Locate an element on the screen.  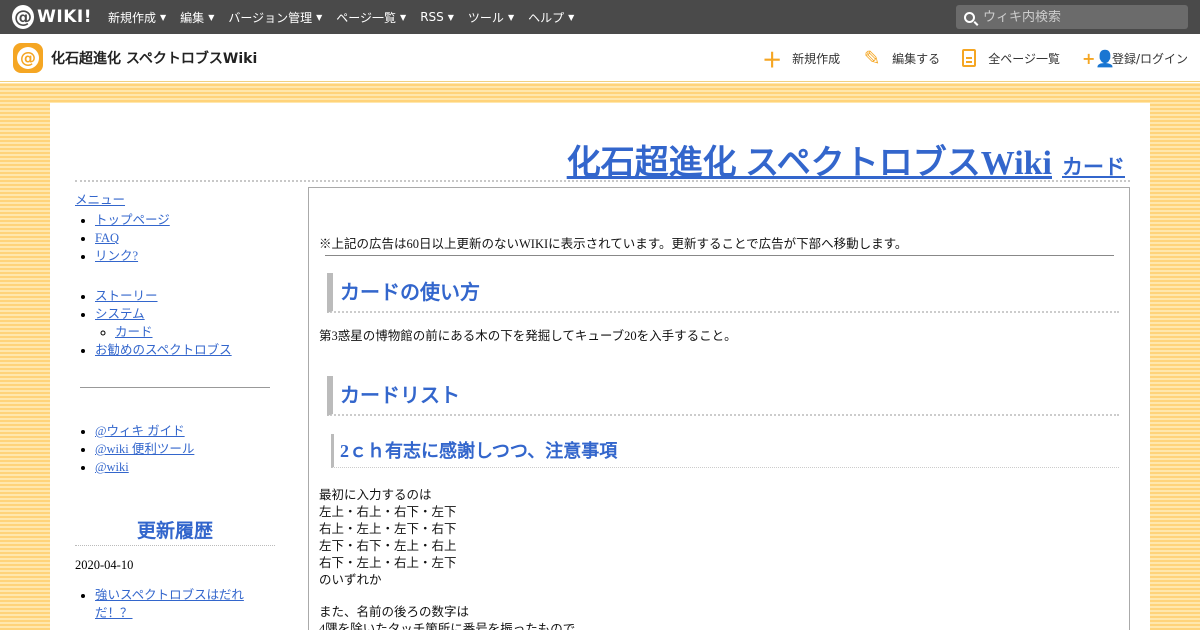
menu-group-1: トップページ FAQ リンク? is located at coordinates (175, 238).